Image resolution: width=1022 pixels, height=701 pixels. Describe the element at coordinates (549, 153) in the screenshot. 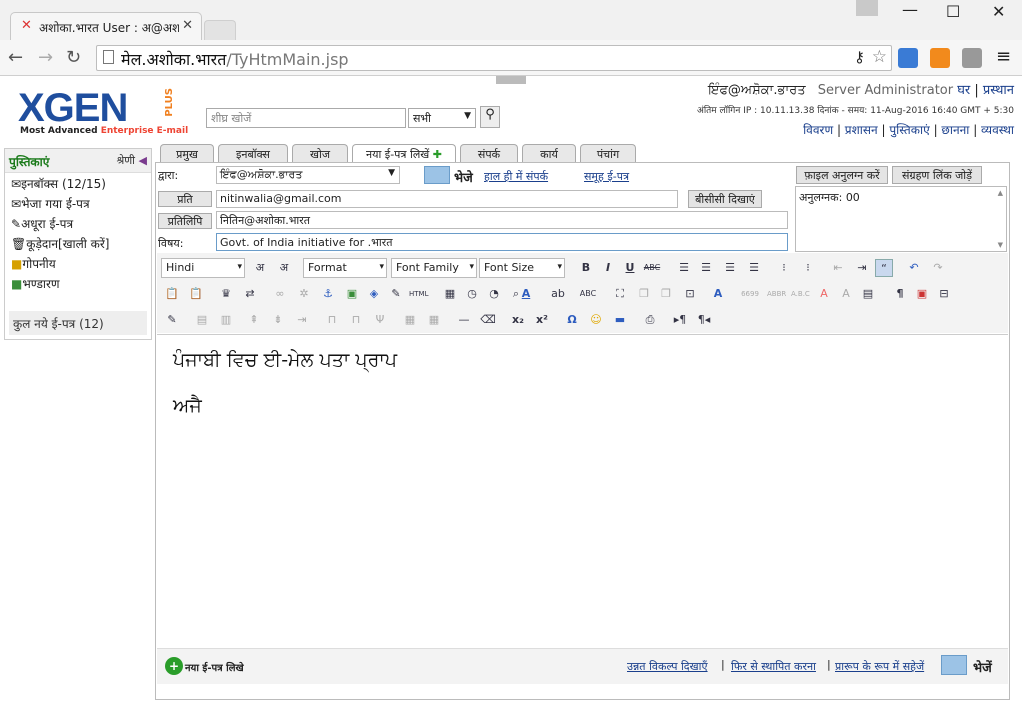

I see `tab-tasks: कार्य` at that location.